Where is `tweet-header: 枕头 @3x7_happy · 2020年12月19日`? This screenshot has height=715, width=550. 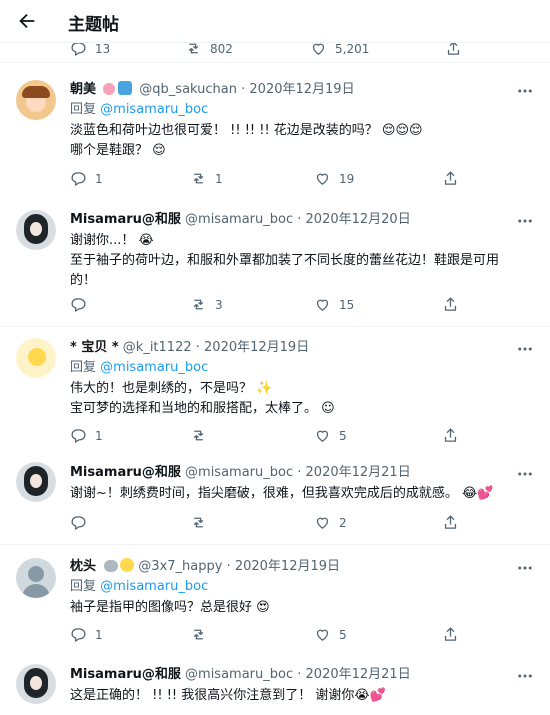
tweet-header: 枕头 @3x7_happy · 2020年12月19日 is located at coordinates (302, 567).